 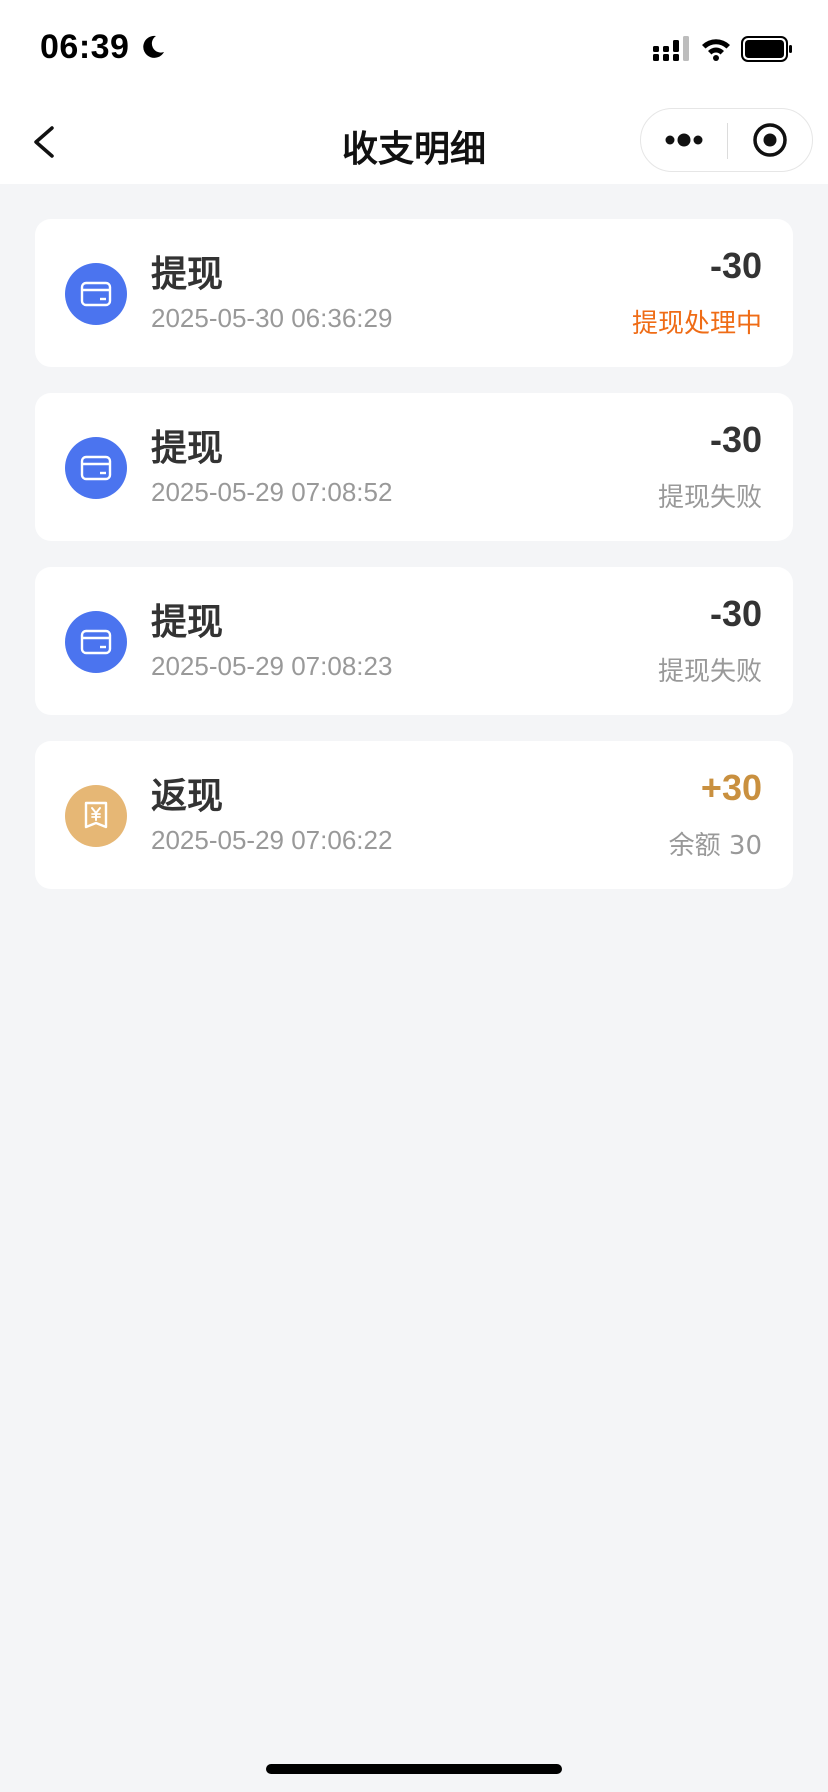 What do you see at coordinates (766, 49) in the screenshot?
I see `battery-icon` at bounding box center [766, 49].